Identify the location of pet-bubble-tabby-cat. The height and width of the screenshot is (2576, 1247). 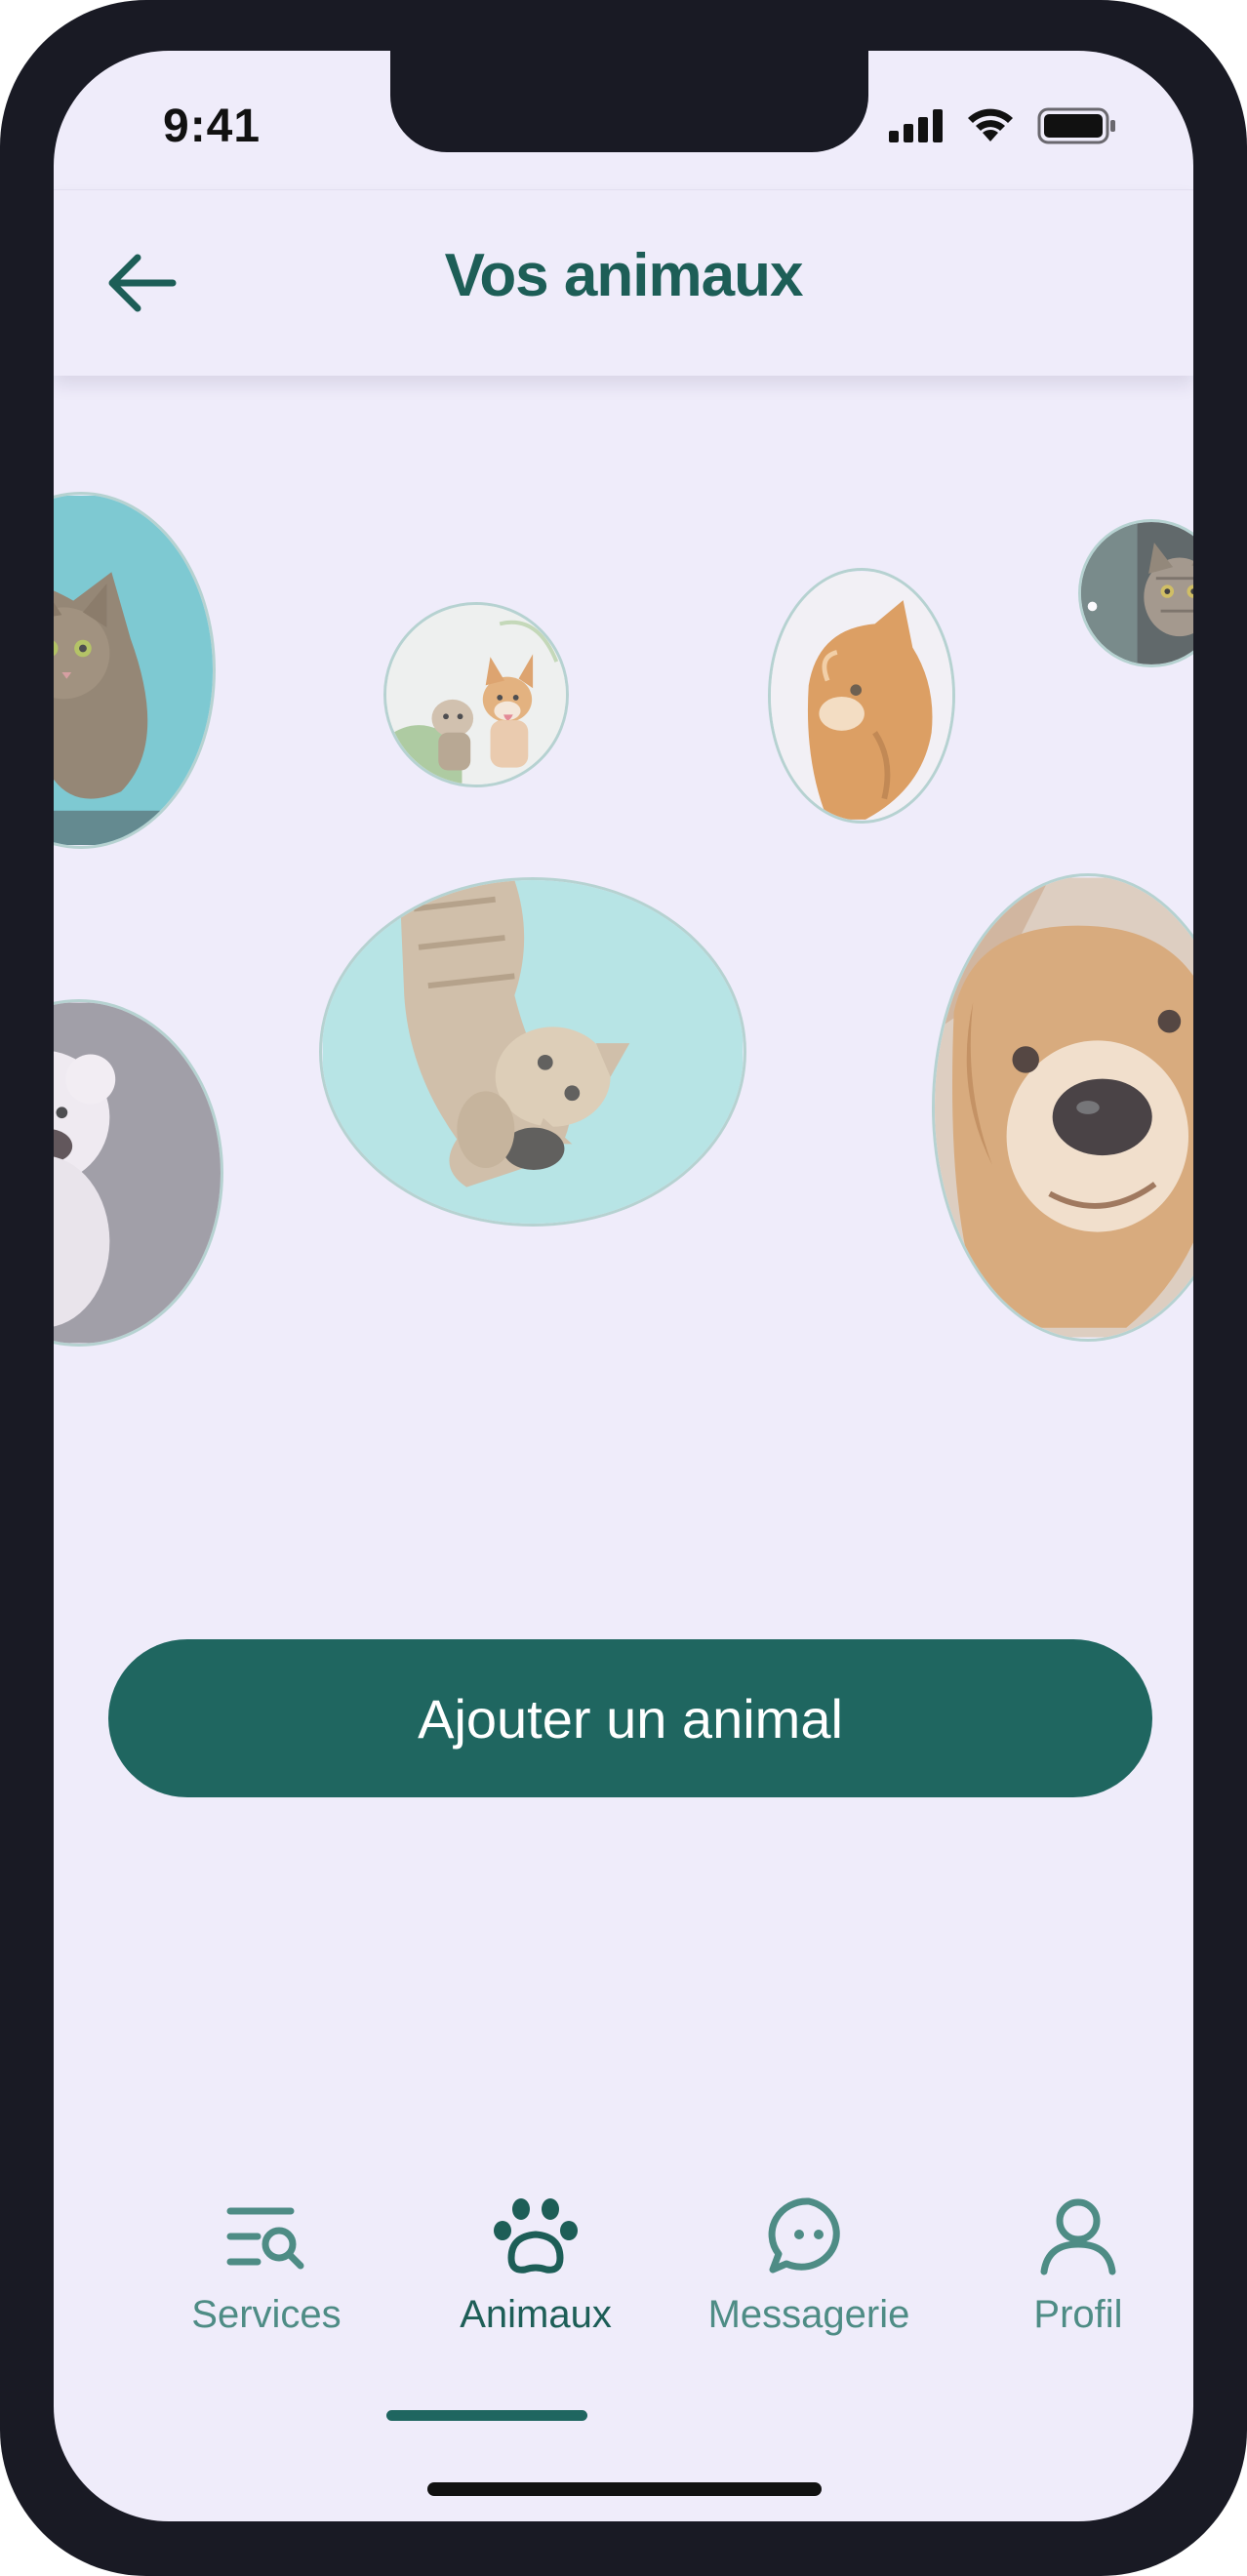
(1135, 593).